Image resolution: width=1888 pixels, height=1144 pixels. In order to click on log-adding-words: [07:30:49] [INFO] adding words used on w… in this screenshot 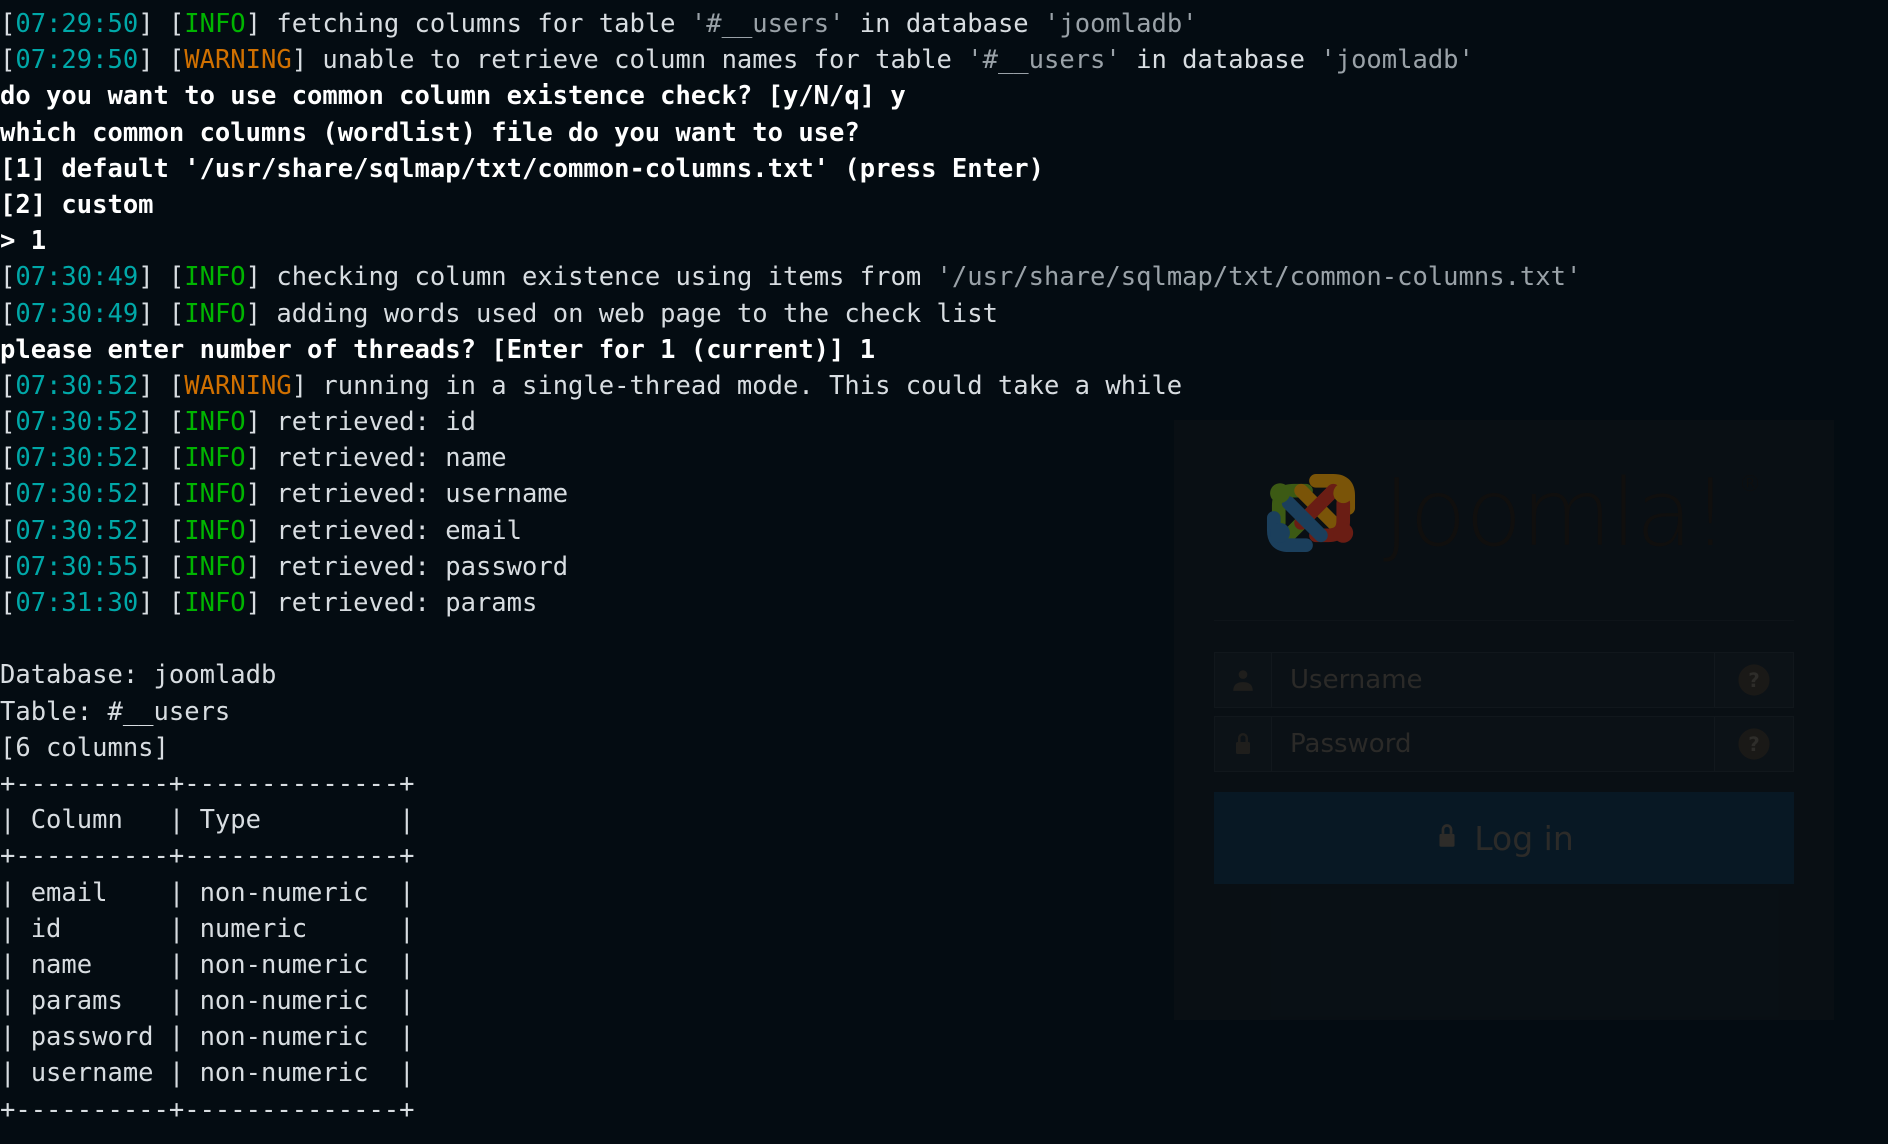, I will do `click(499, 313)`.